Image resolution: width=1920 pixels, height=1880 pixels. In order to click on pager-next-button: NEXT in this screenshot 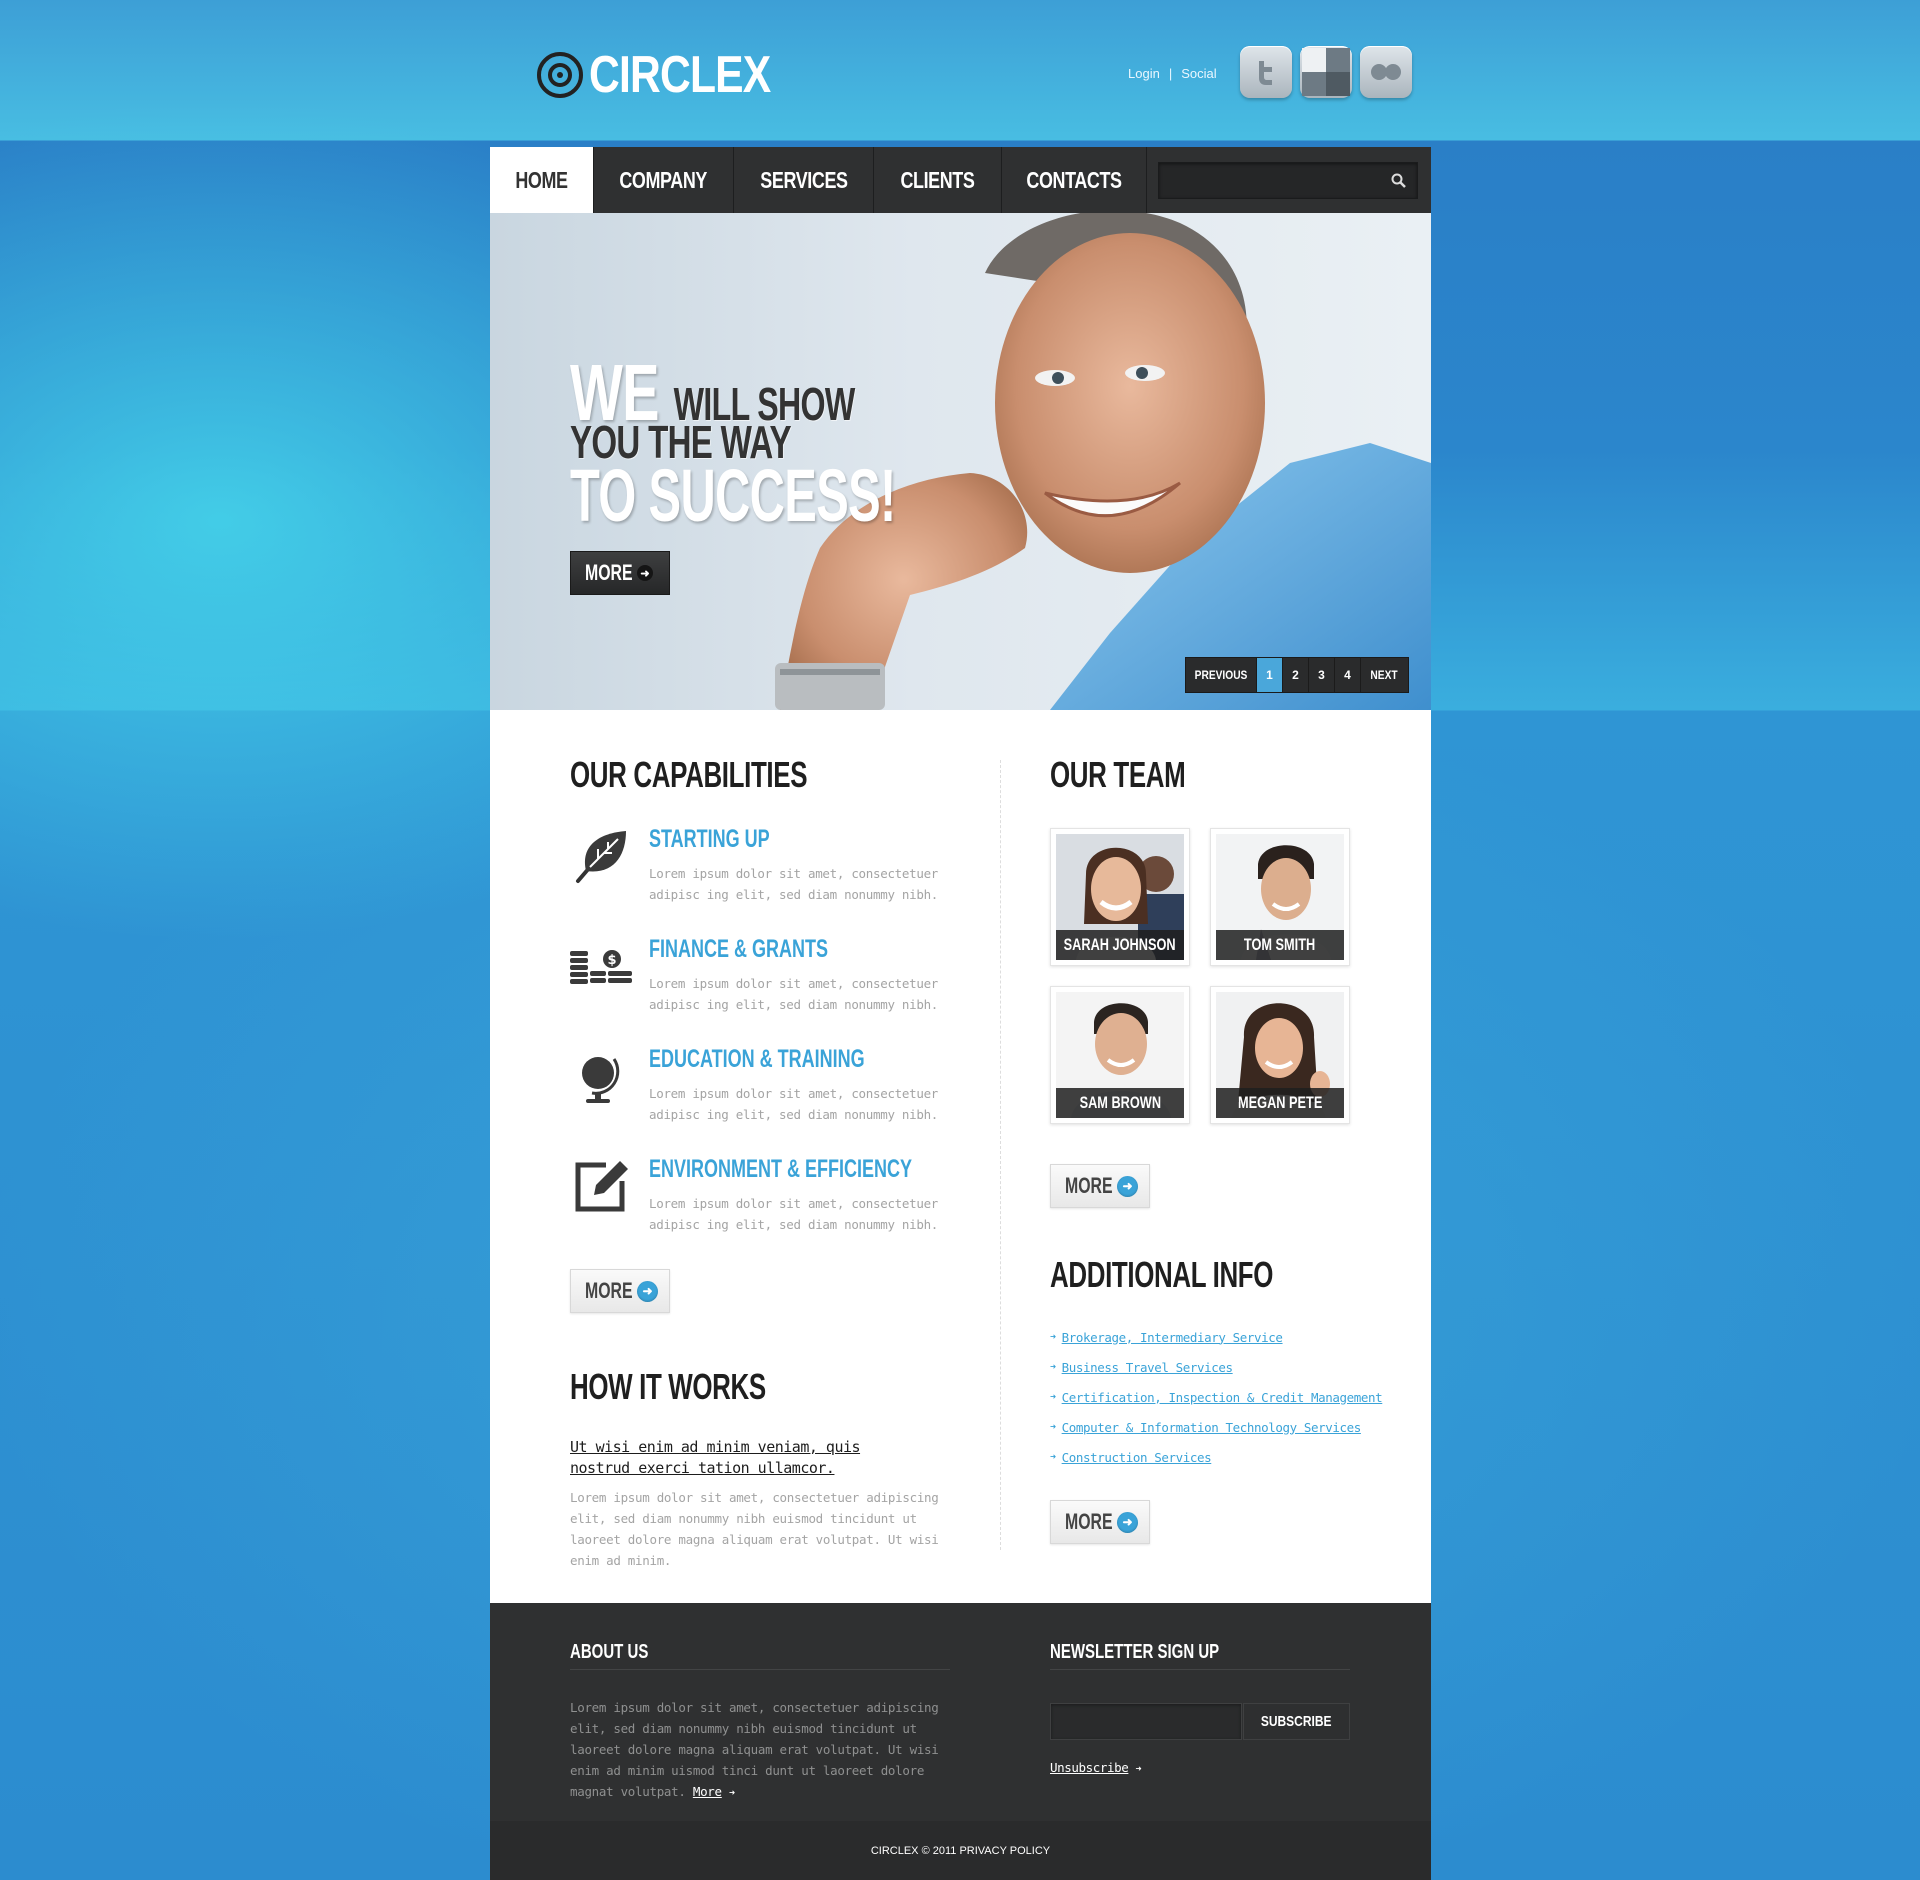, I will do `click(1384, 675)`.